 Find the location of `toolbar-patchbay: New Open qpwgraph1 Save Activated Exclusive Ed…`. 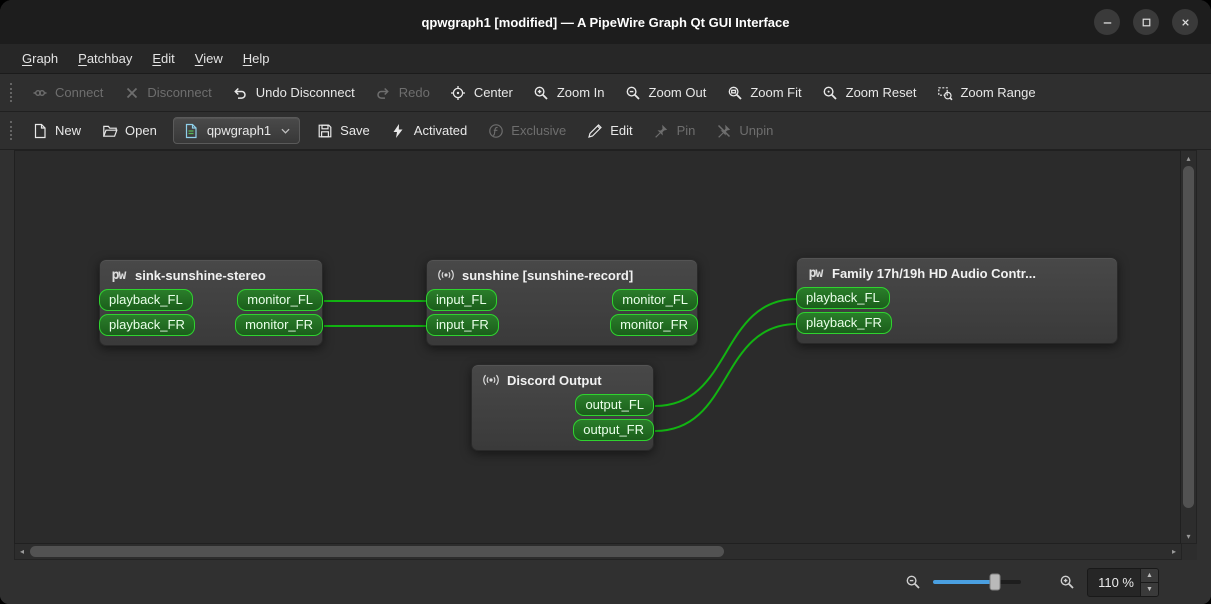

toolbar-patchbay: New Open qpwgraph1 Save Activated Exclusive Ed… is located at coordinates (605, 131).